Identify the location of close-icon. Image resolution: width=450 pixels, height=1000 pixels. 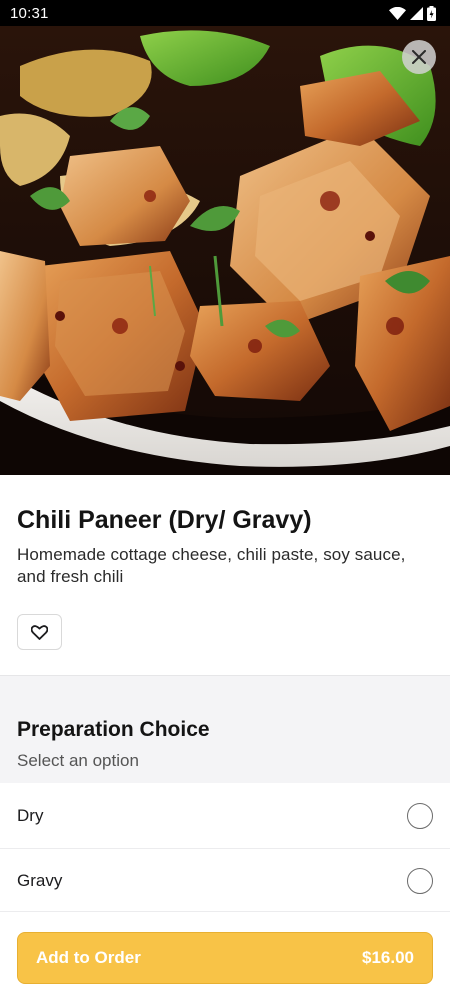
(419, 57).